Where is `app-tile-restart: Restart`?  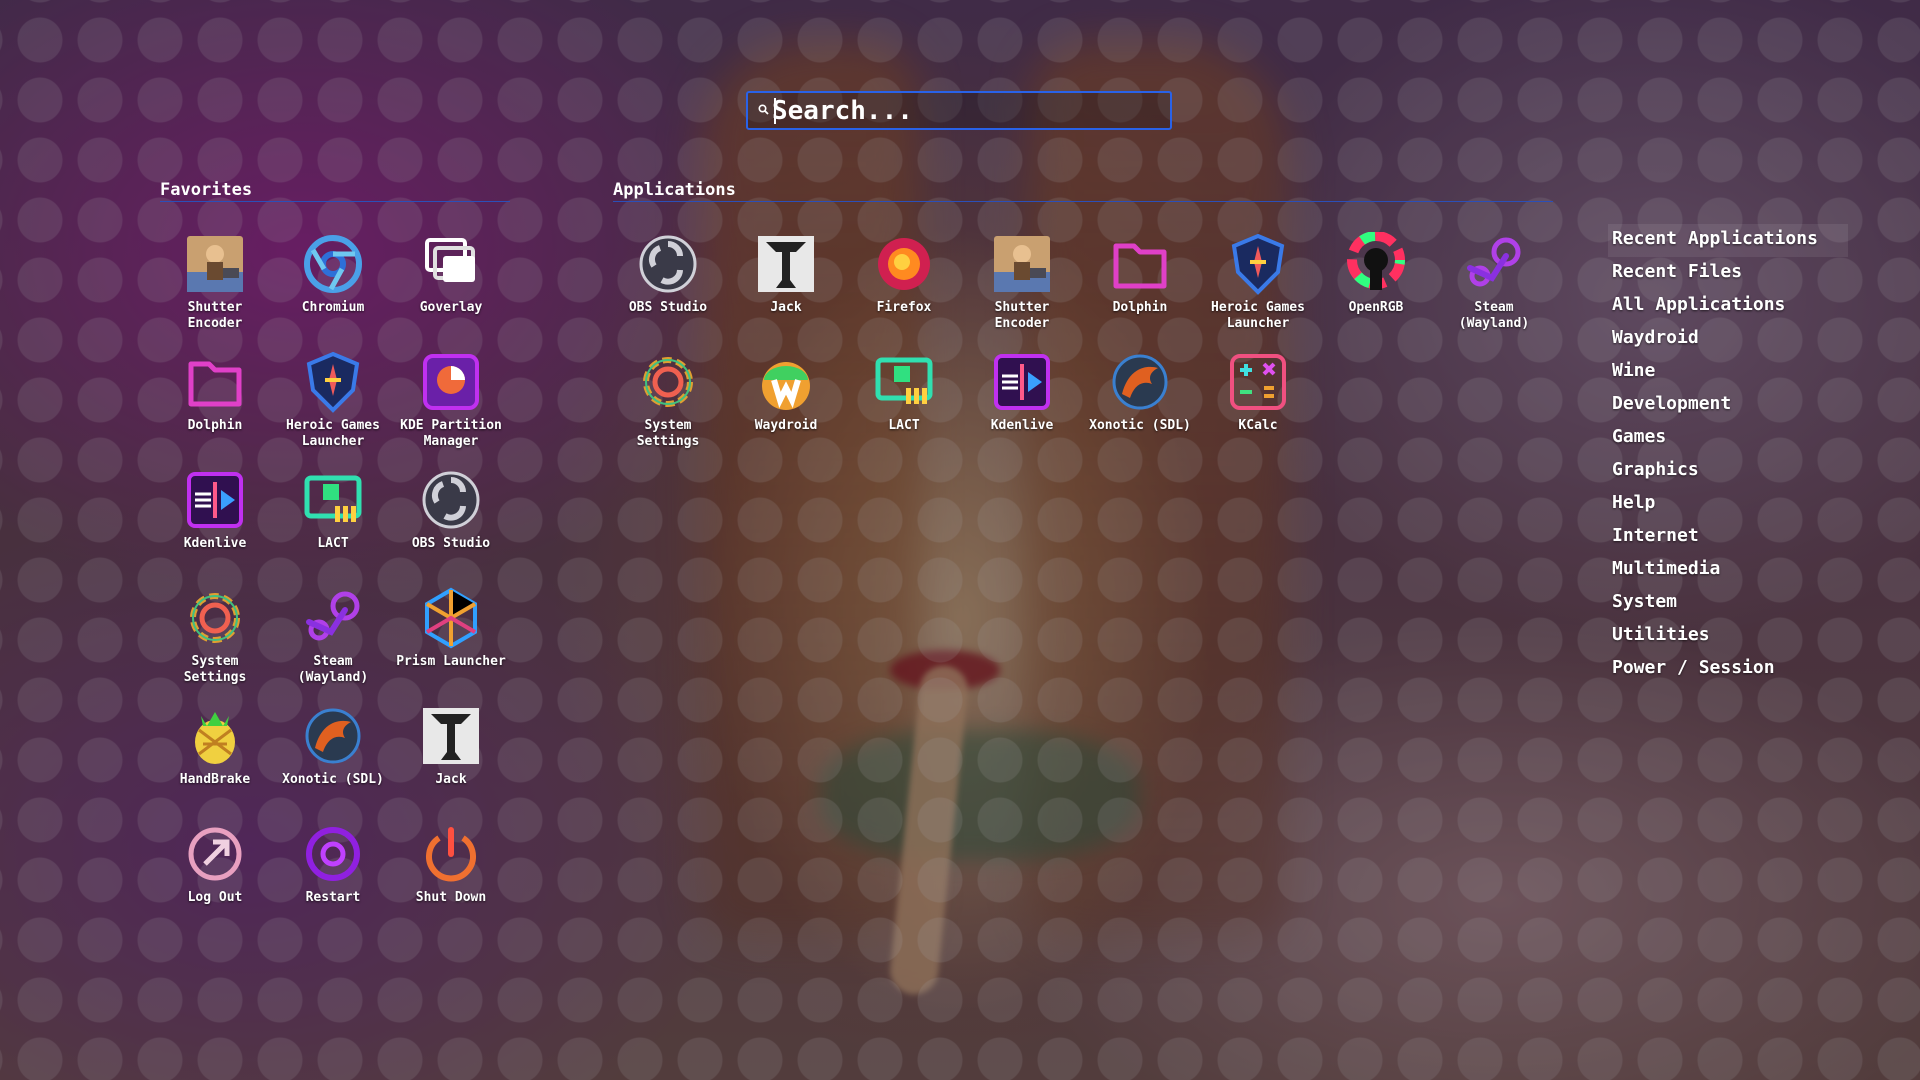
app-tile-restart: Restart is located at coordinates (333, 864).